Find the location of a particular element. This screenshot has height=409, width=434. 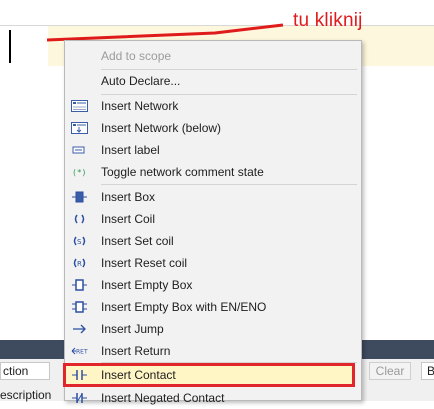

menu-item-label: Insert Empty Box with EN/ENO is located at coordinates (184, 307).